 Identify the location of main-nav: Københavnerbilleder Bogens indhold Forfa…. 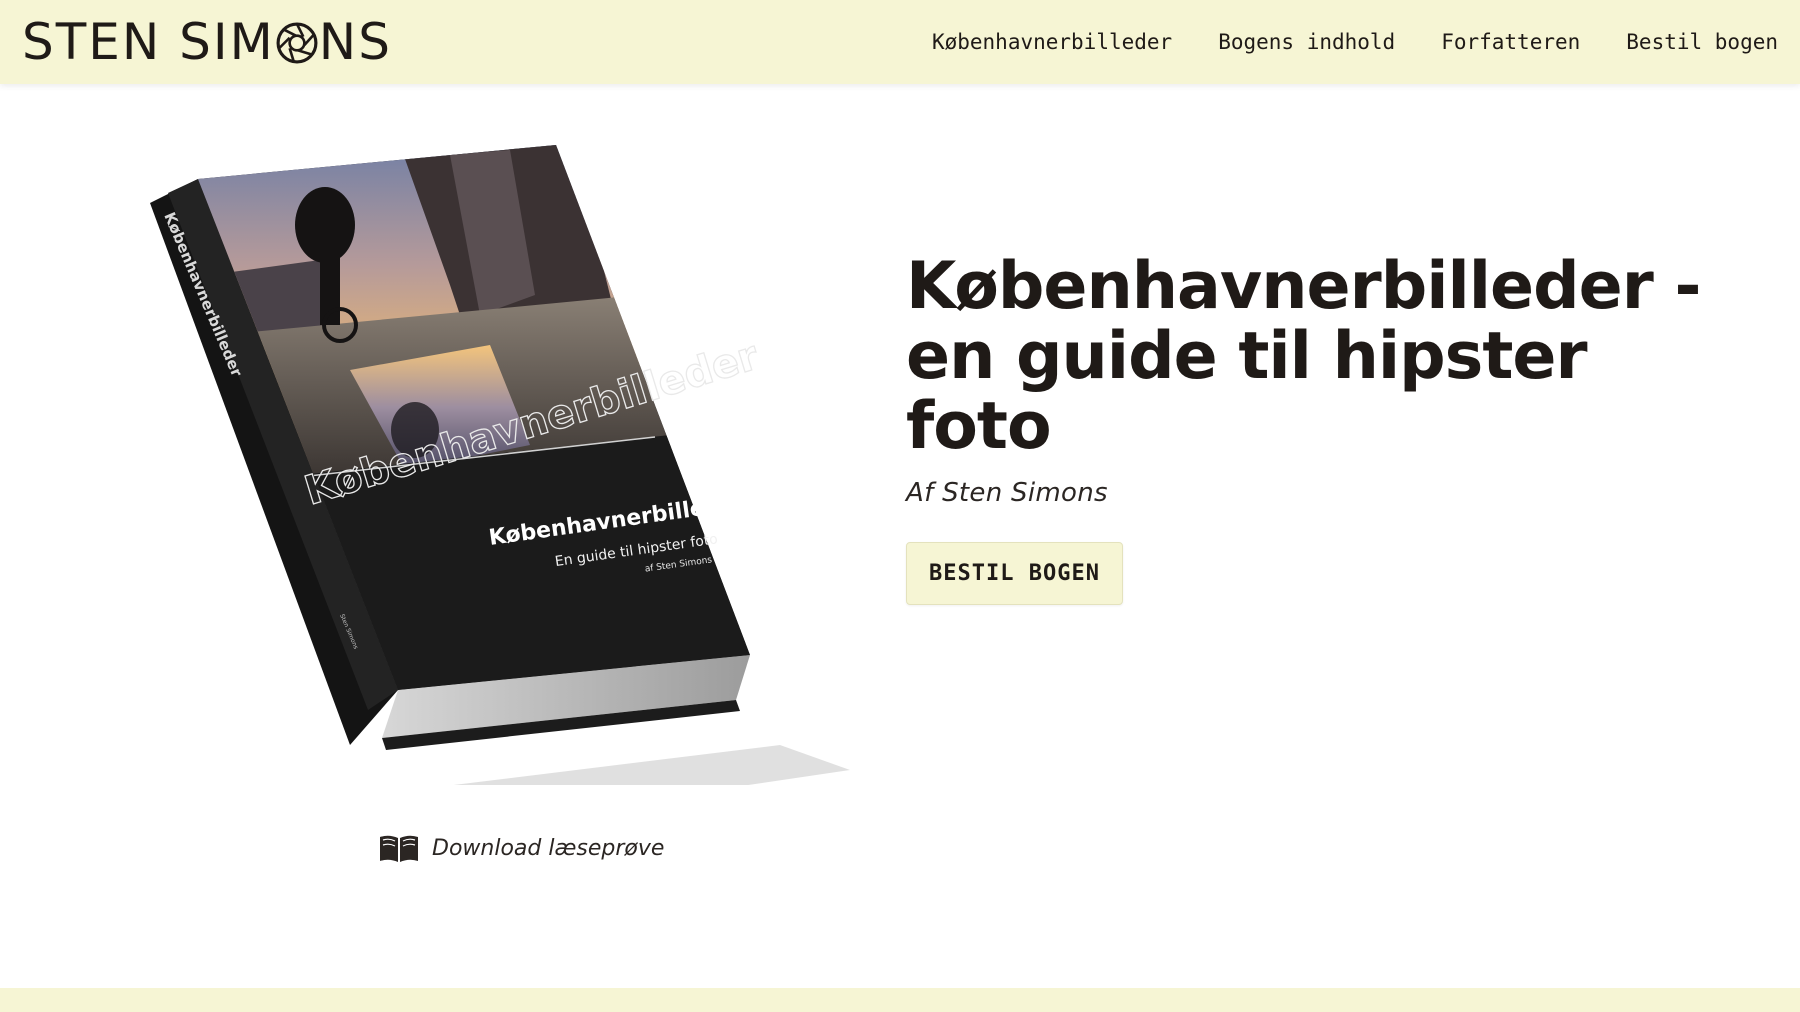
(1355, 42).